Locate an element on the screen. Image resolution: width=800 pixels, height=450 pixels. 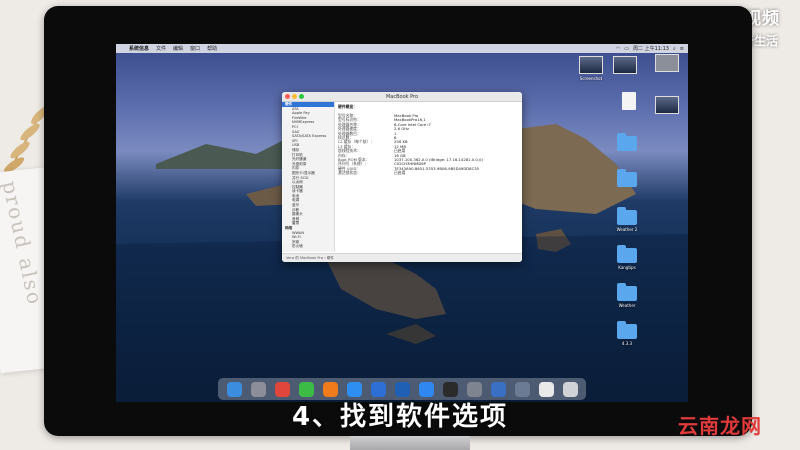
overview-row: 激活锁状态： 已启用 is located at coordinates (428, 173).